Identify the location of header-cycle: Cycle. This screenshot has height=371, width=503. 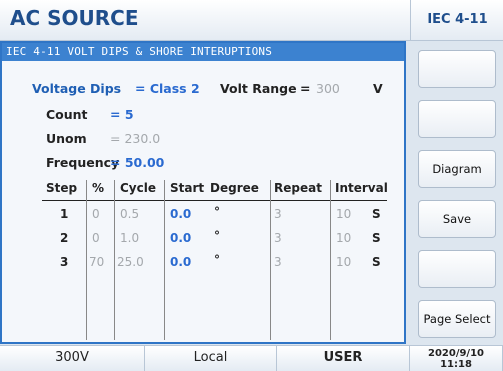
(138, 188).